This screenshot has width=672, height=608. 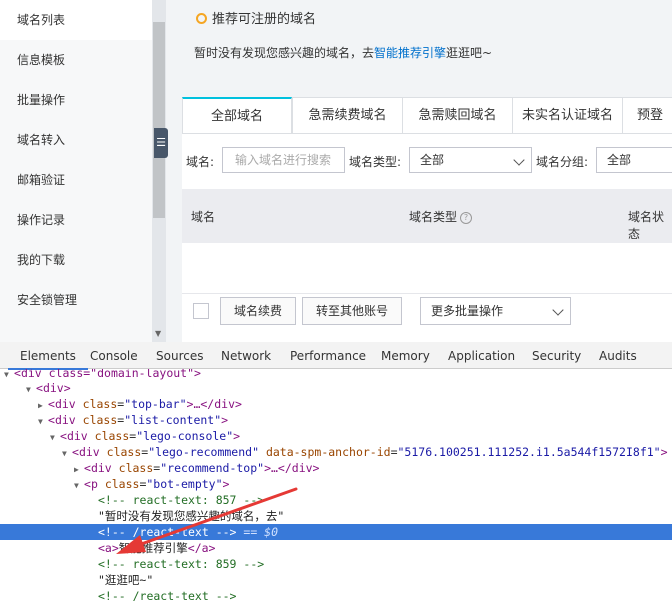 I want to click on dom-comment-node: <!-- react-text: 859 -->, so click(x=336, y=564).